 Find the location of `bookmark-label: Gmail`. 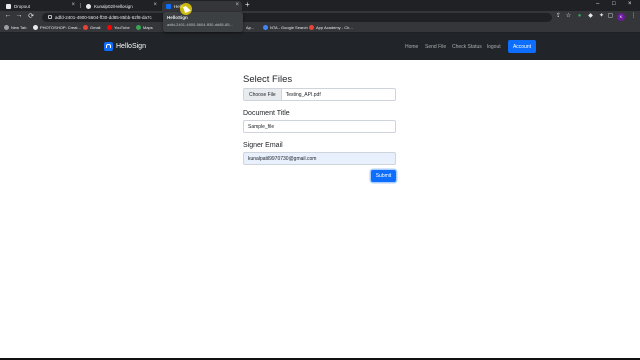

bookmark-label: Gmail is located at coordinates (95, 27).